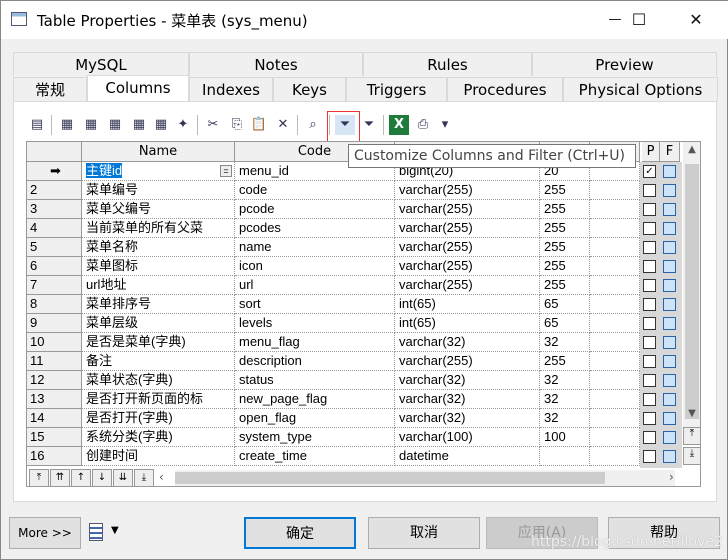  What do you see at coordinates (50, 89) in the screenshot?
I see `tab-general: 常规` at bounding box center [50, 89].